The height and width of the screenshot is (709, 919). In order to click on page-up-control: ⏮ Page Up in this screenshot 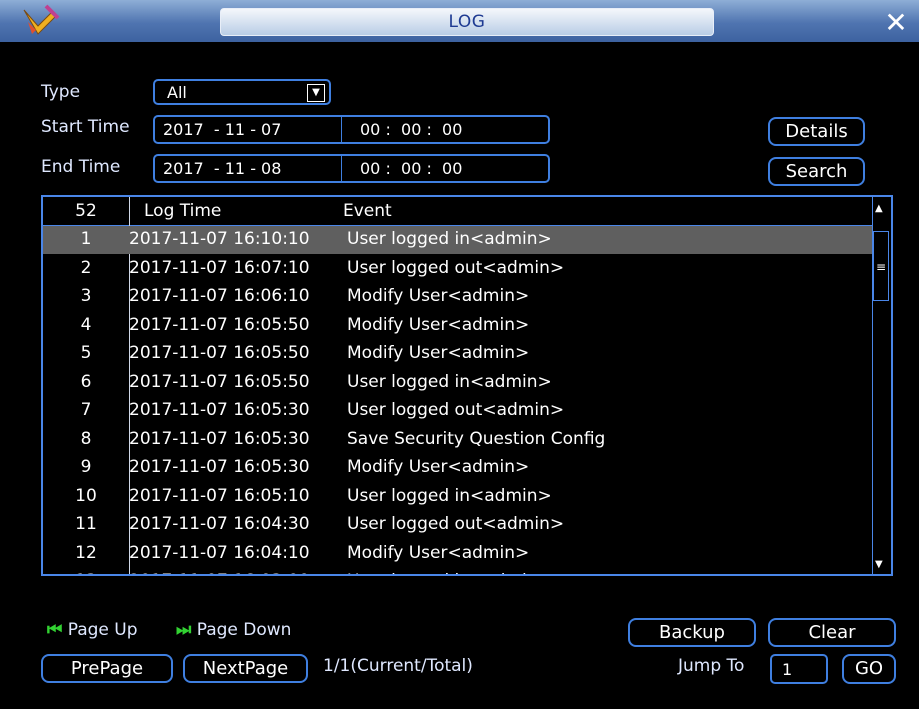, I will do `click(92, 630)`.